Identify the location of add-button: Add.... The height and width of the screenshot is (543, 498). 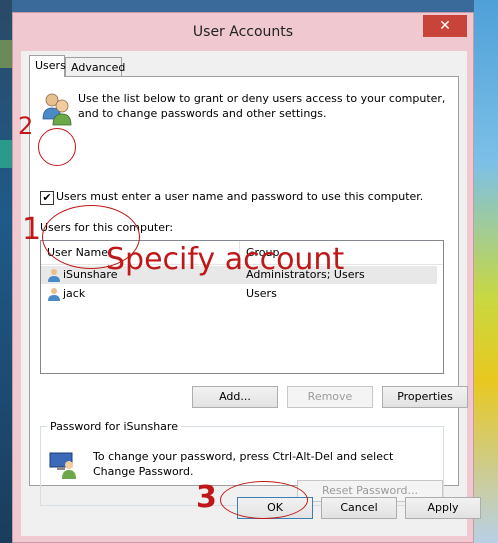
(235, 397).